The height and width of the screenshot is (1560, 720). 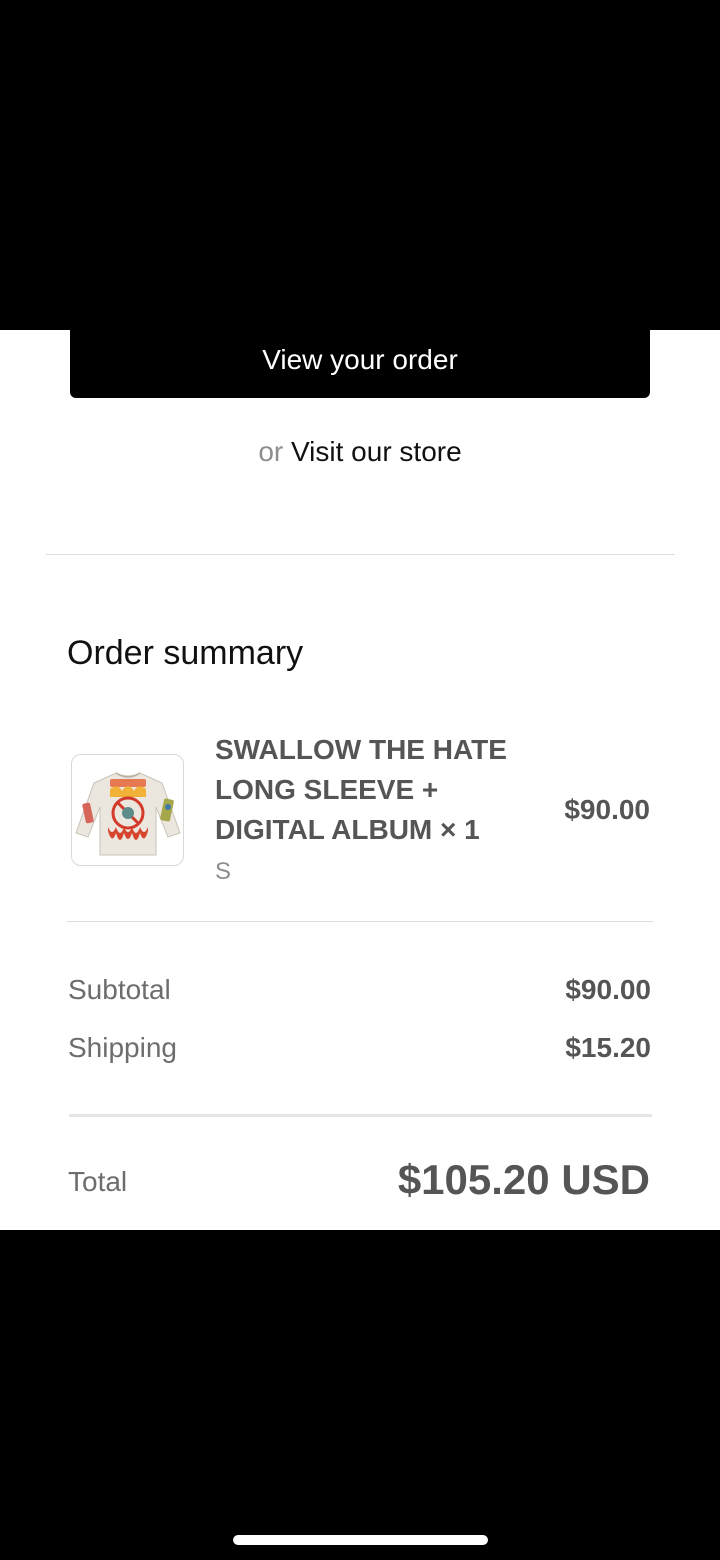 I want to click on product-price: $90.00, so click(x=607, y=809).